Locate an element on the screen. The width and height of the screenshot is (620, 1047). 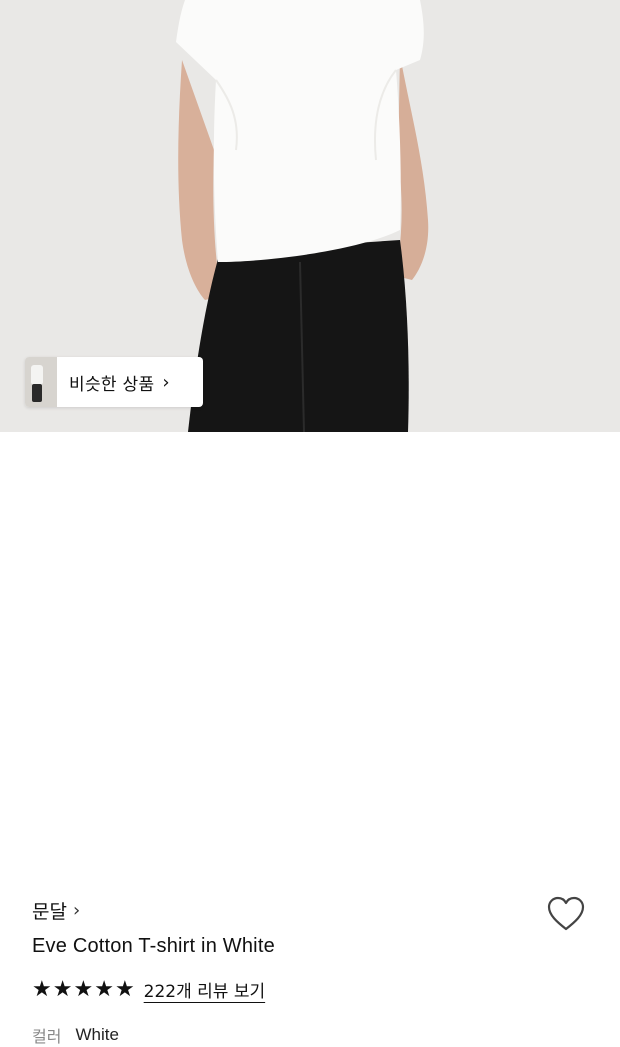
color-label: 컬러 is located at coordinates (47, 1036).